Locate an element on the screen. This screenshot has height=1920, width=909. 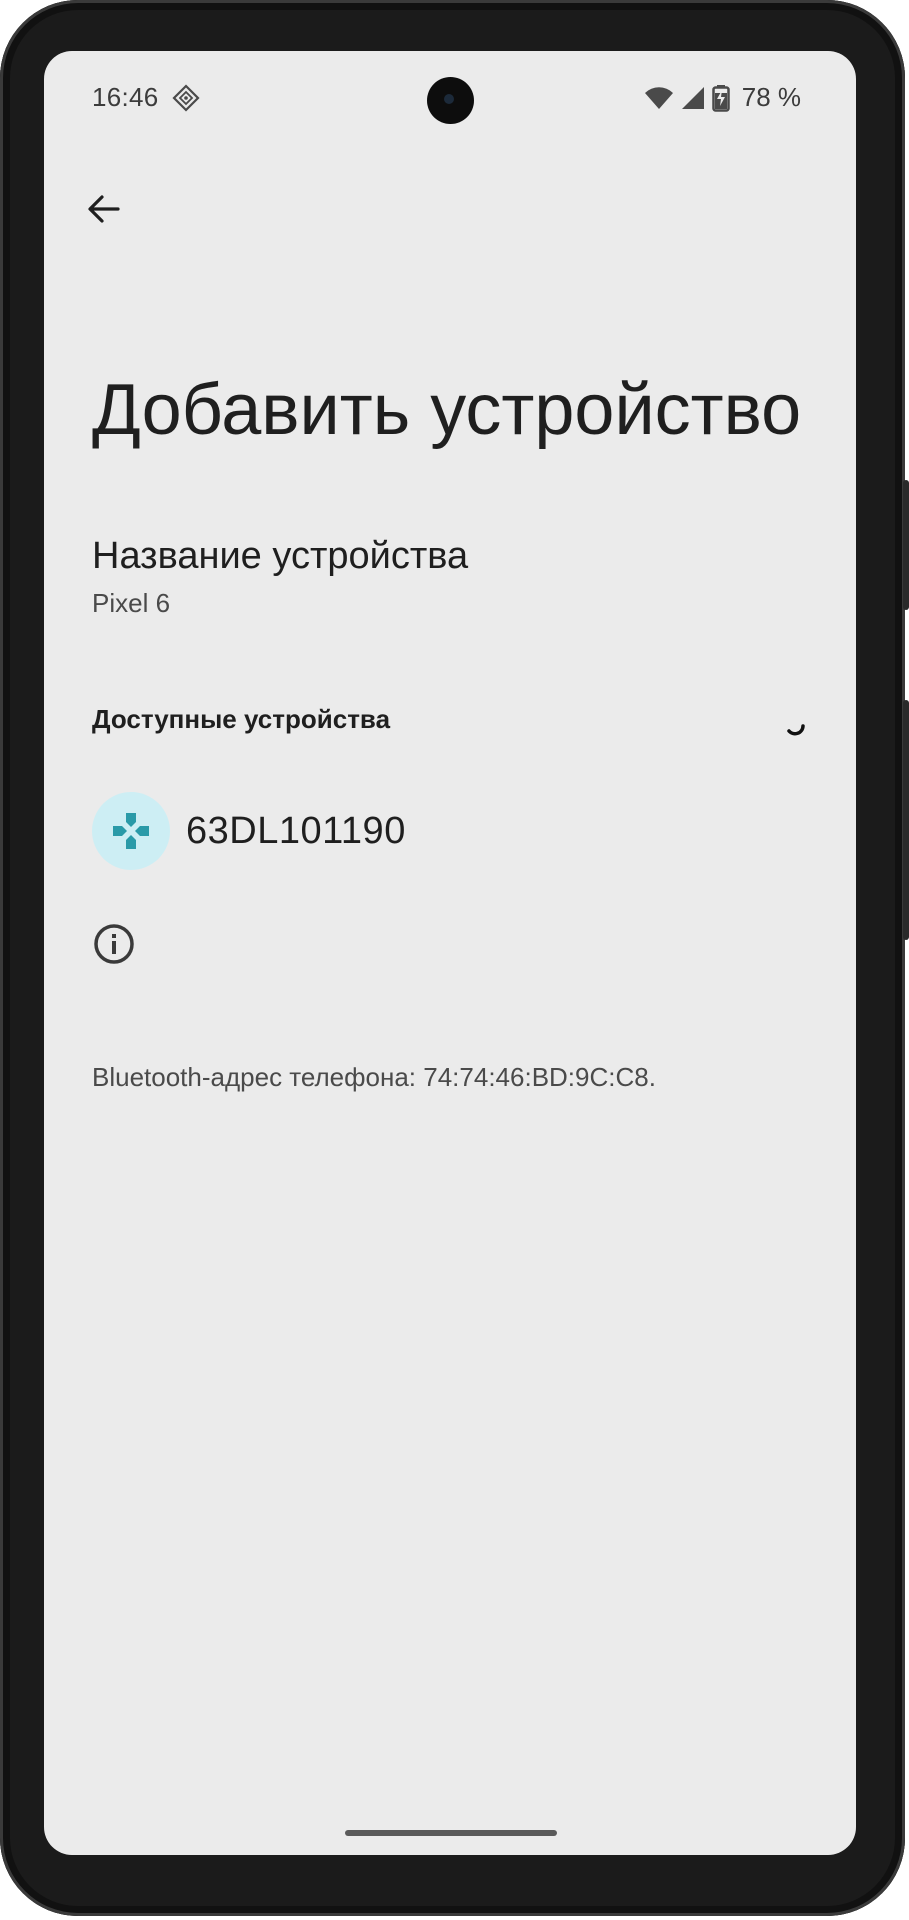
status-icons: 78 % is located at coordinates (722, 97).